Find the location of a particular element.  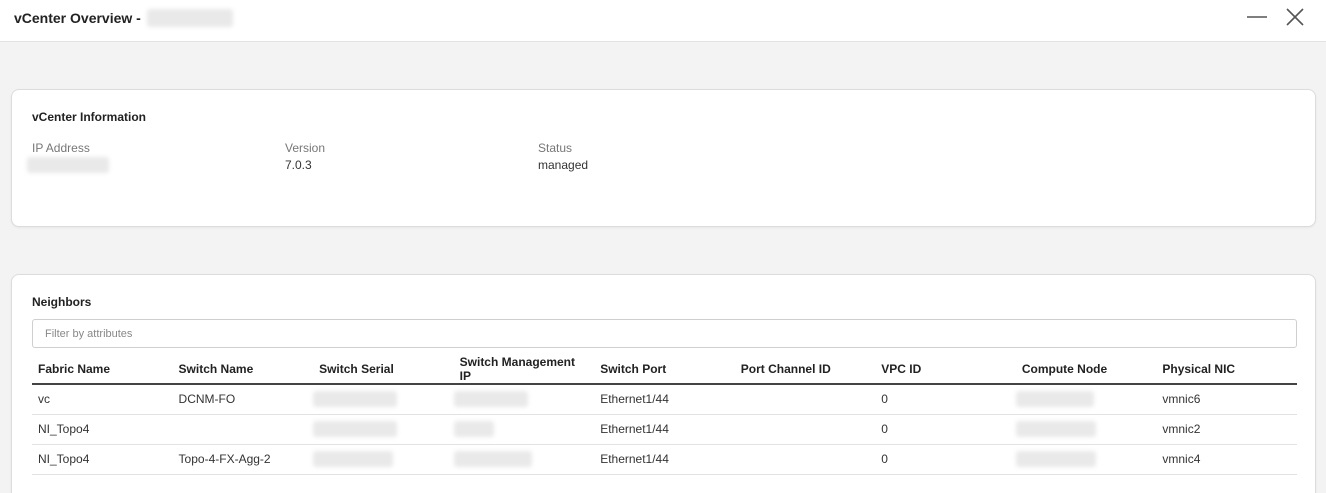

cell-fabric-name: vc is located at coordinates (102, 399).